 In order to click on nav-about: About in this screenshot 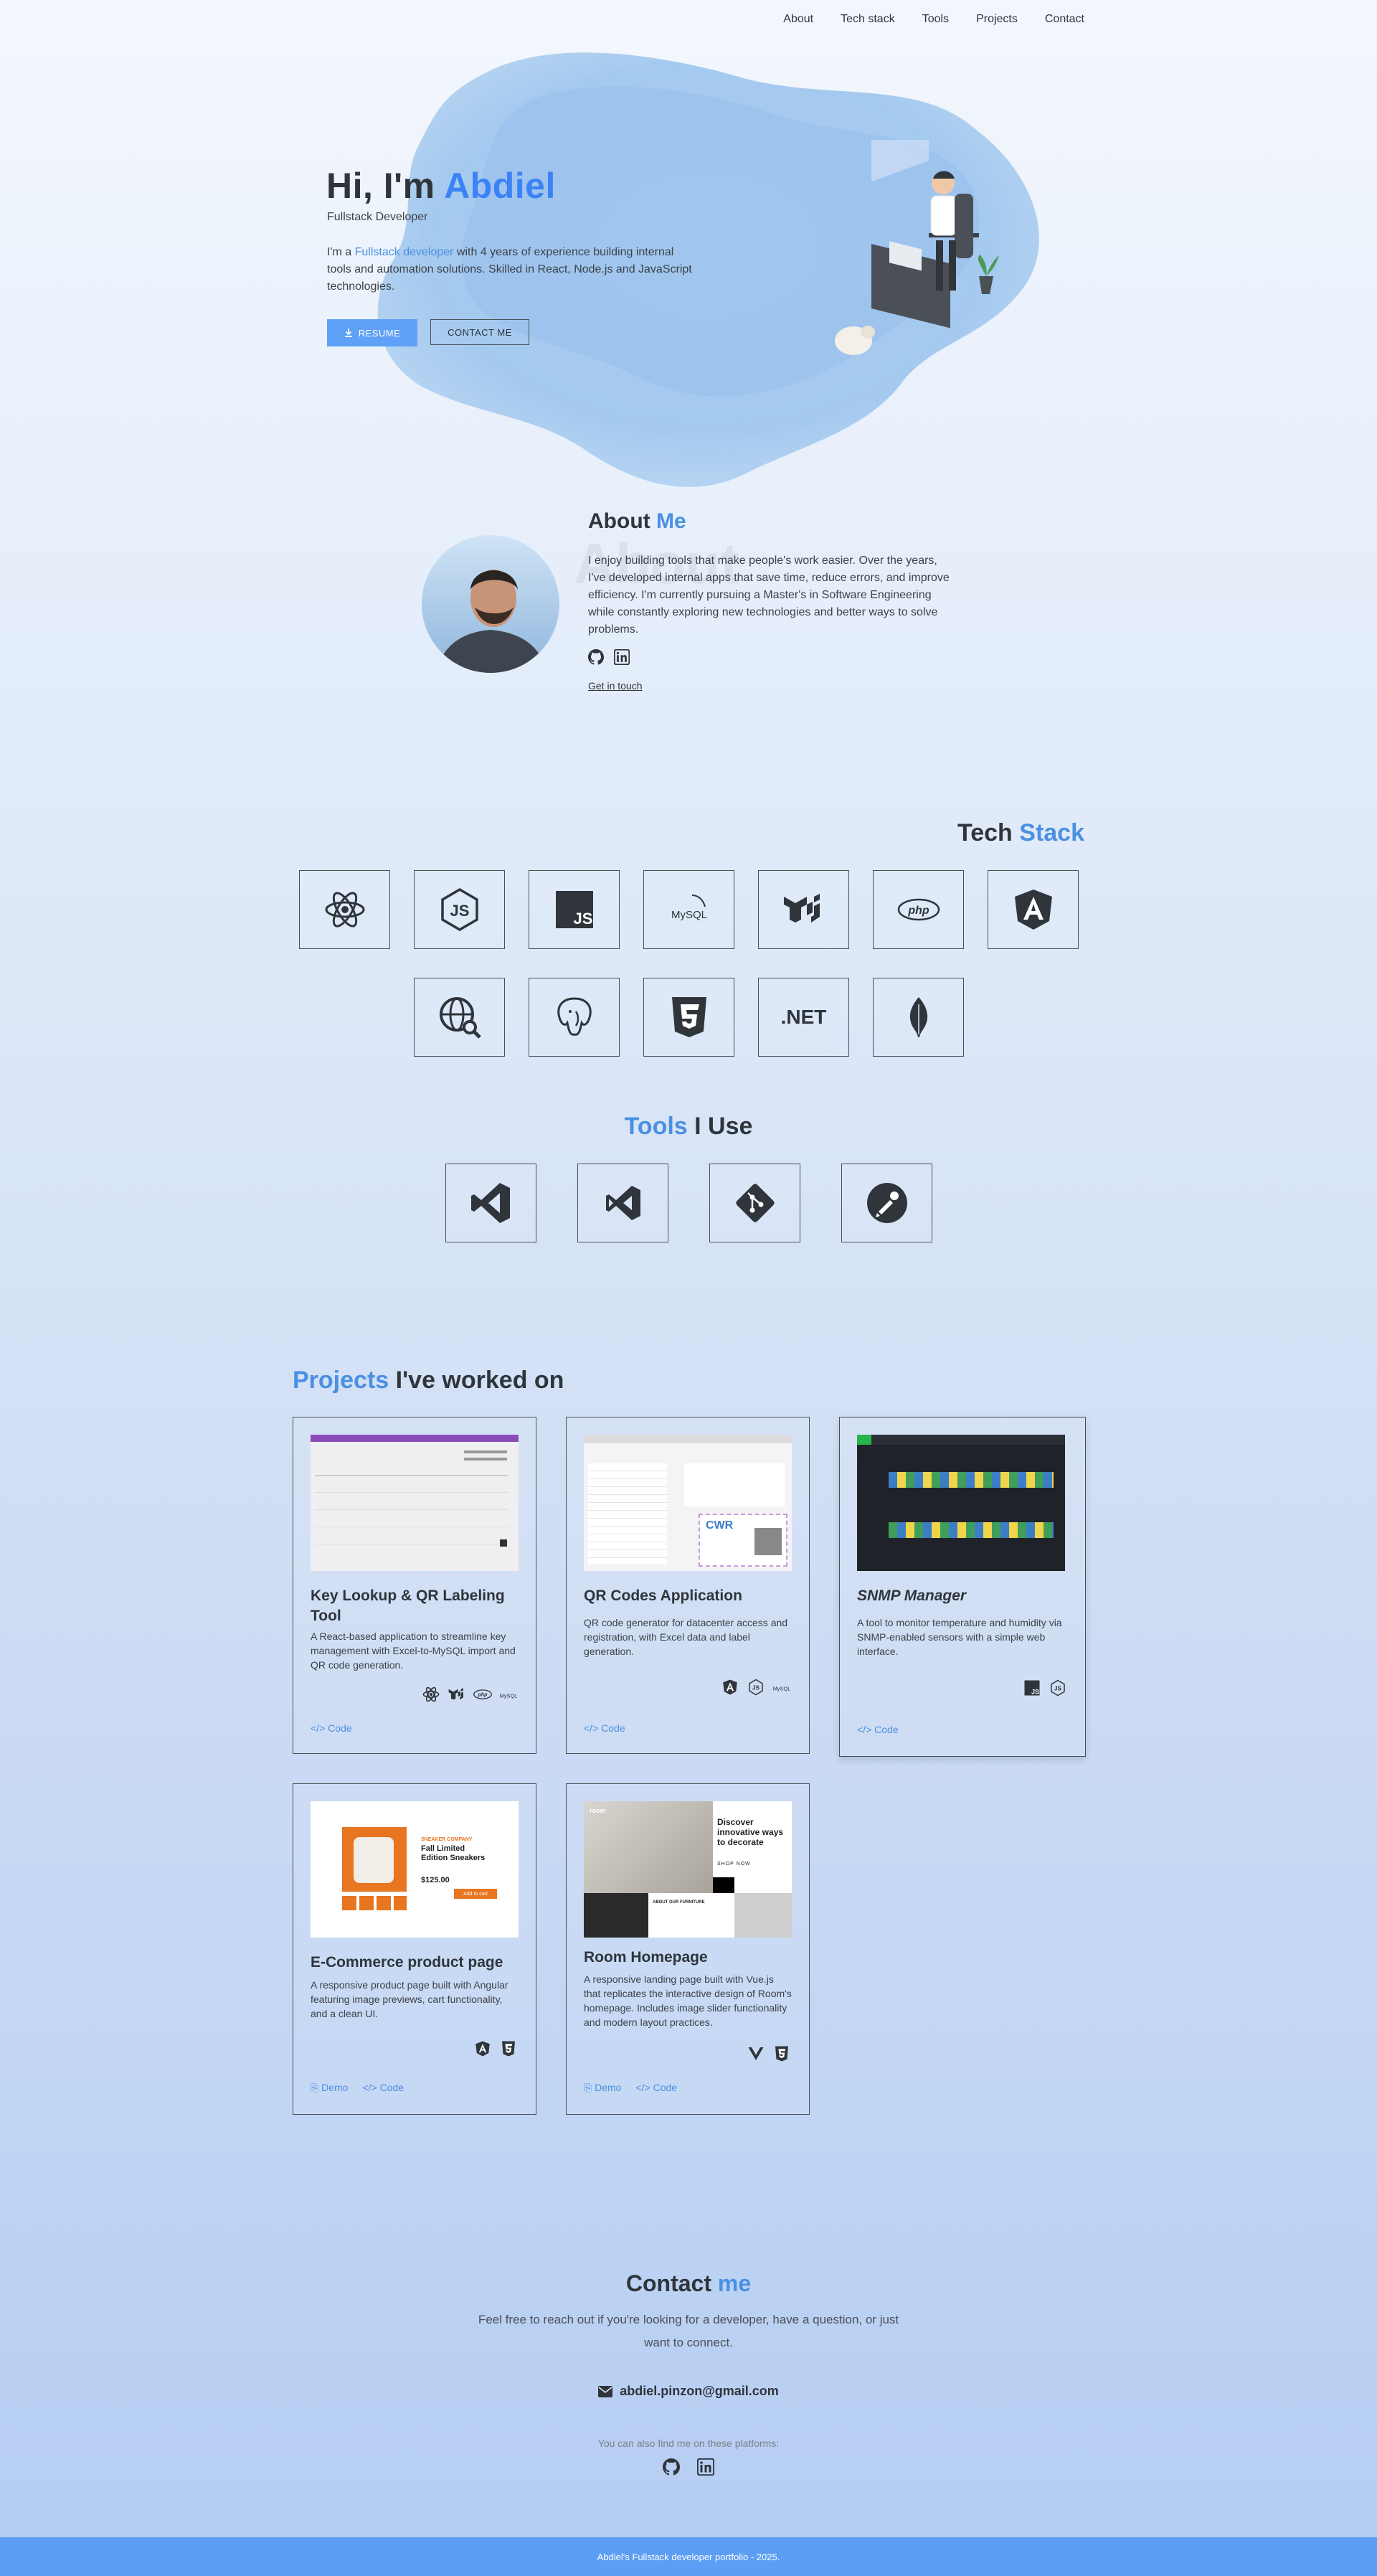, I will do `click(798, 19)`.